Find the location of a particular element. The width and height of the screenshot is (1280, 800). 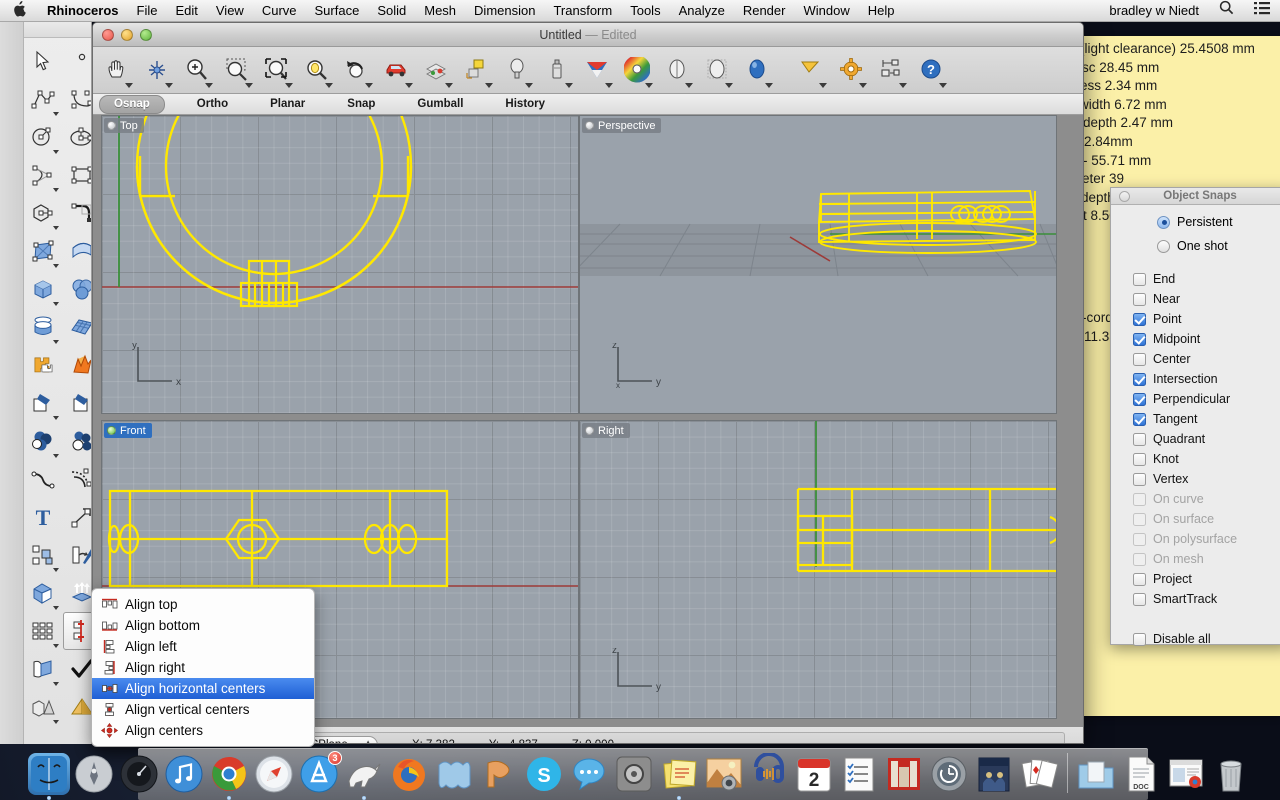

rendered-tool is located at coordinates (757, 70).